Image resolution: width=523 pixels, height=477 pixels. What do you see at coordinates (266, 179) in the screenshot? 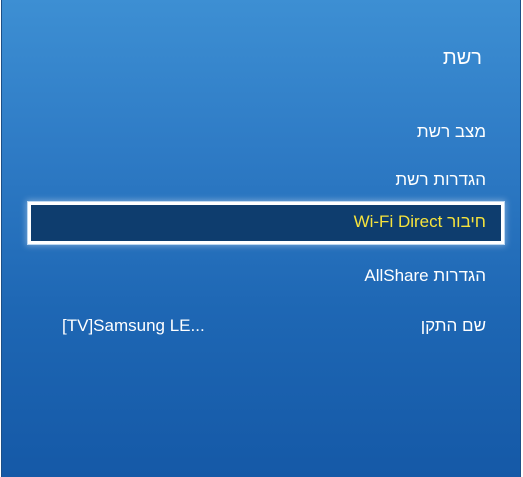
I see `menu-item-network-settings: הגדרות רשת` at bounding box center [266, 179].